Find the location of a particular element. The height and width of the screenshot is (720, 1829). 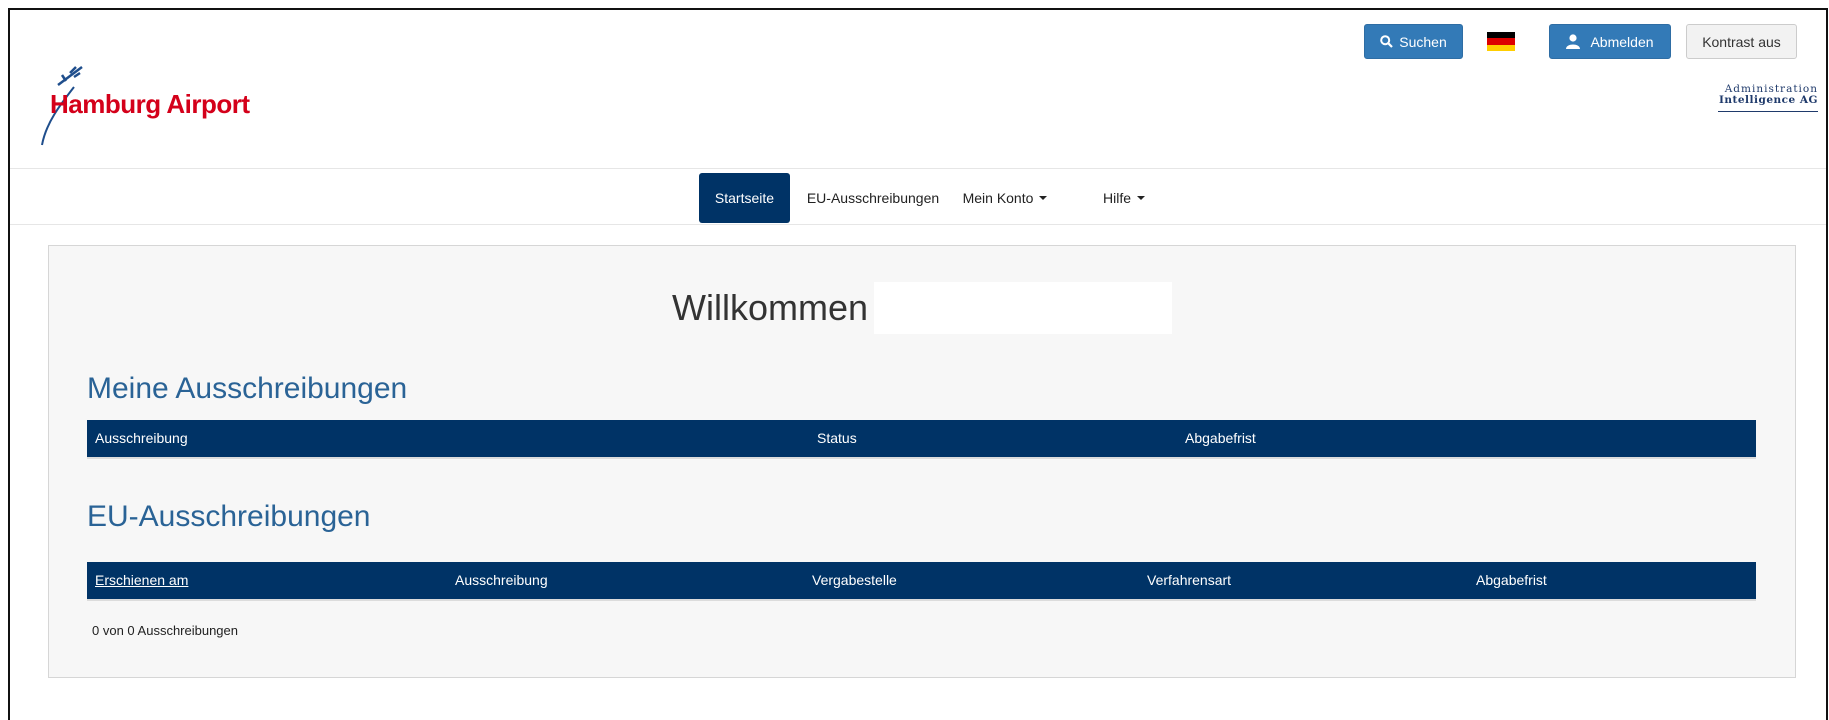

welcome-heading: Willkommen is located at coordinates (922, 308).